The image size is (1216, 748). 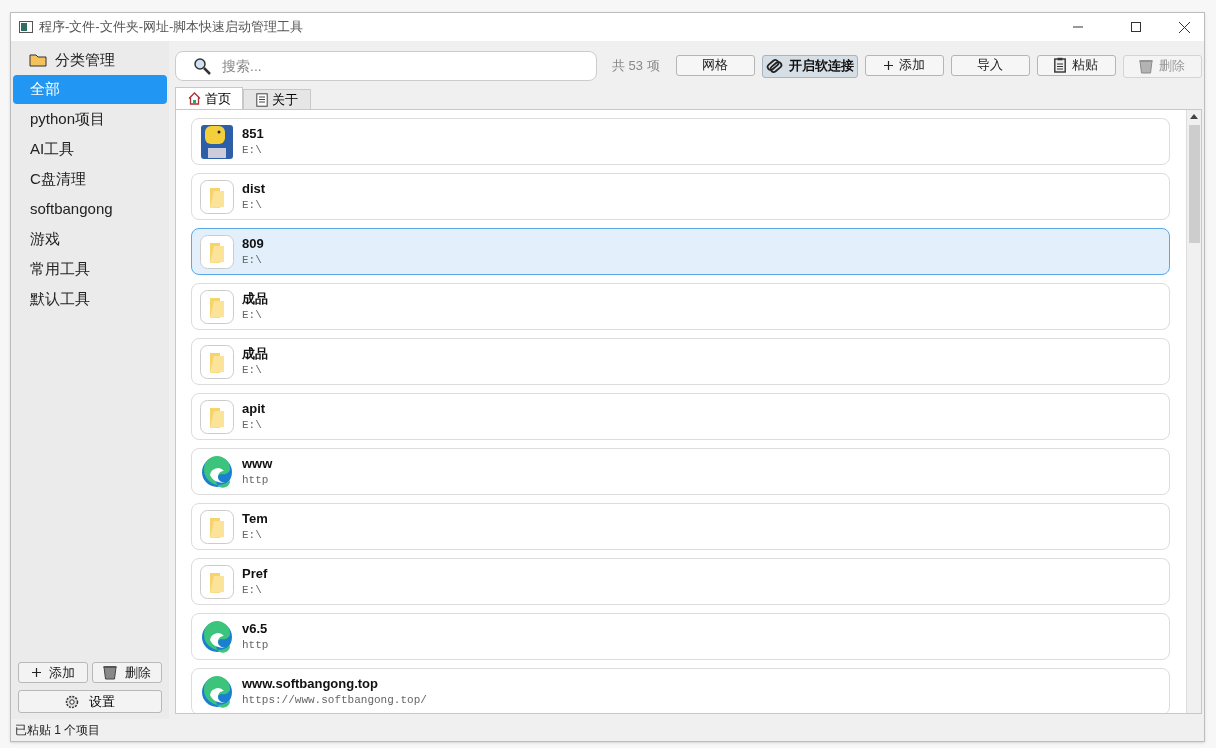 I want to click on settings-button: 设置, so click(x=90, y=701).